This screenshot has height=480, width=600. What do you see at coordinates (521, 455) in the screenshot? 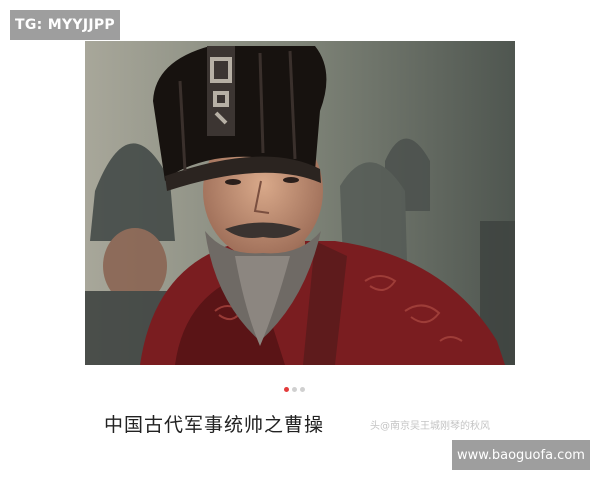
I see `site-watermark-label: www.baoguofa.com` at bounding box center [521, 455].